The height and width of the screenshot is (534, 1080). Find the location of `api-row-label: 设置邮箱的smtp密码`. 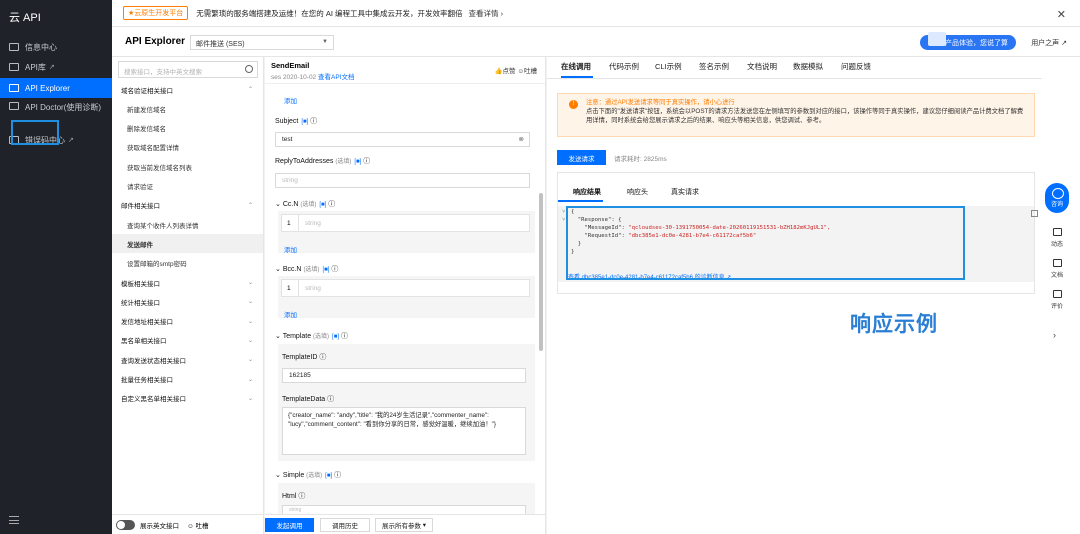

api-row-label: 设置邮箱的smtp密码 is located at coordinates (157, 265).